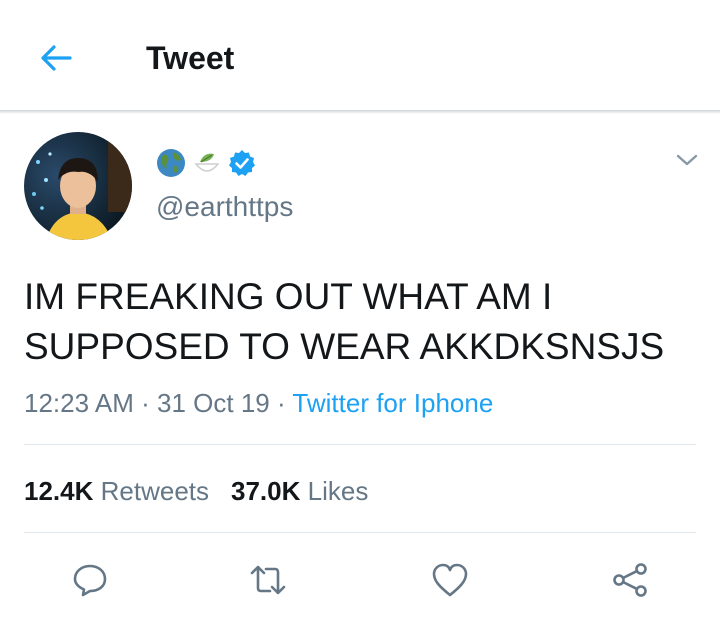  What do you see at coordinates (190, 58) in the screenshot?
I see `page-title: Tweet` at bounding box center [190, 58].